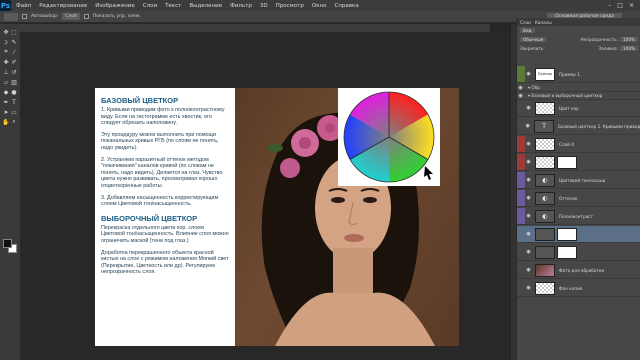 The height and width of the screenshot is (360, 640). I want to click on layer-row: ◉ Пример Пример 1, so click(578, 74).